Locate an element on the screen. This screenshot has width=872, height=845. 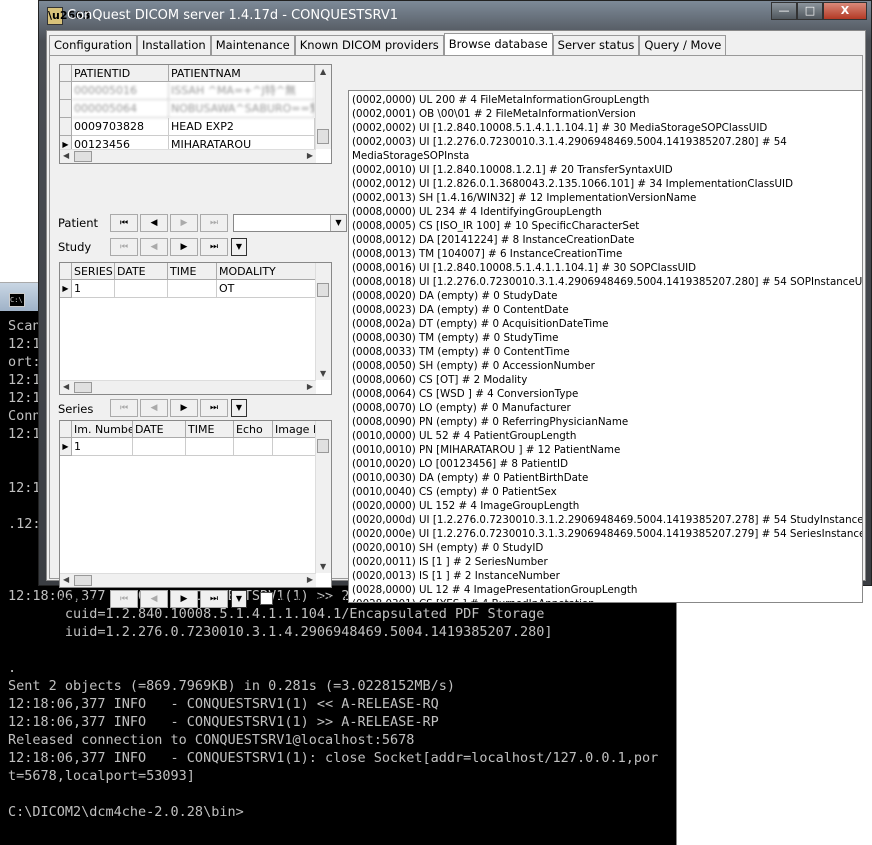
image-grid: Im. Number DATE TIME Echo Image ID ▶ 1 is located at coordinates (195, 504).